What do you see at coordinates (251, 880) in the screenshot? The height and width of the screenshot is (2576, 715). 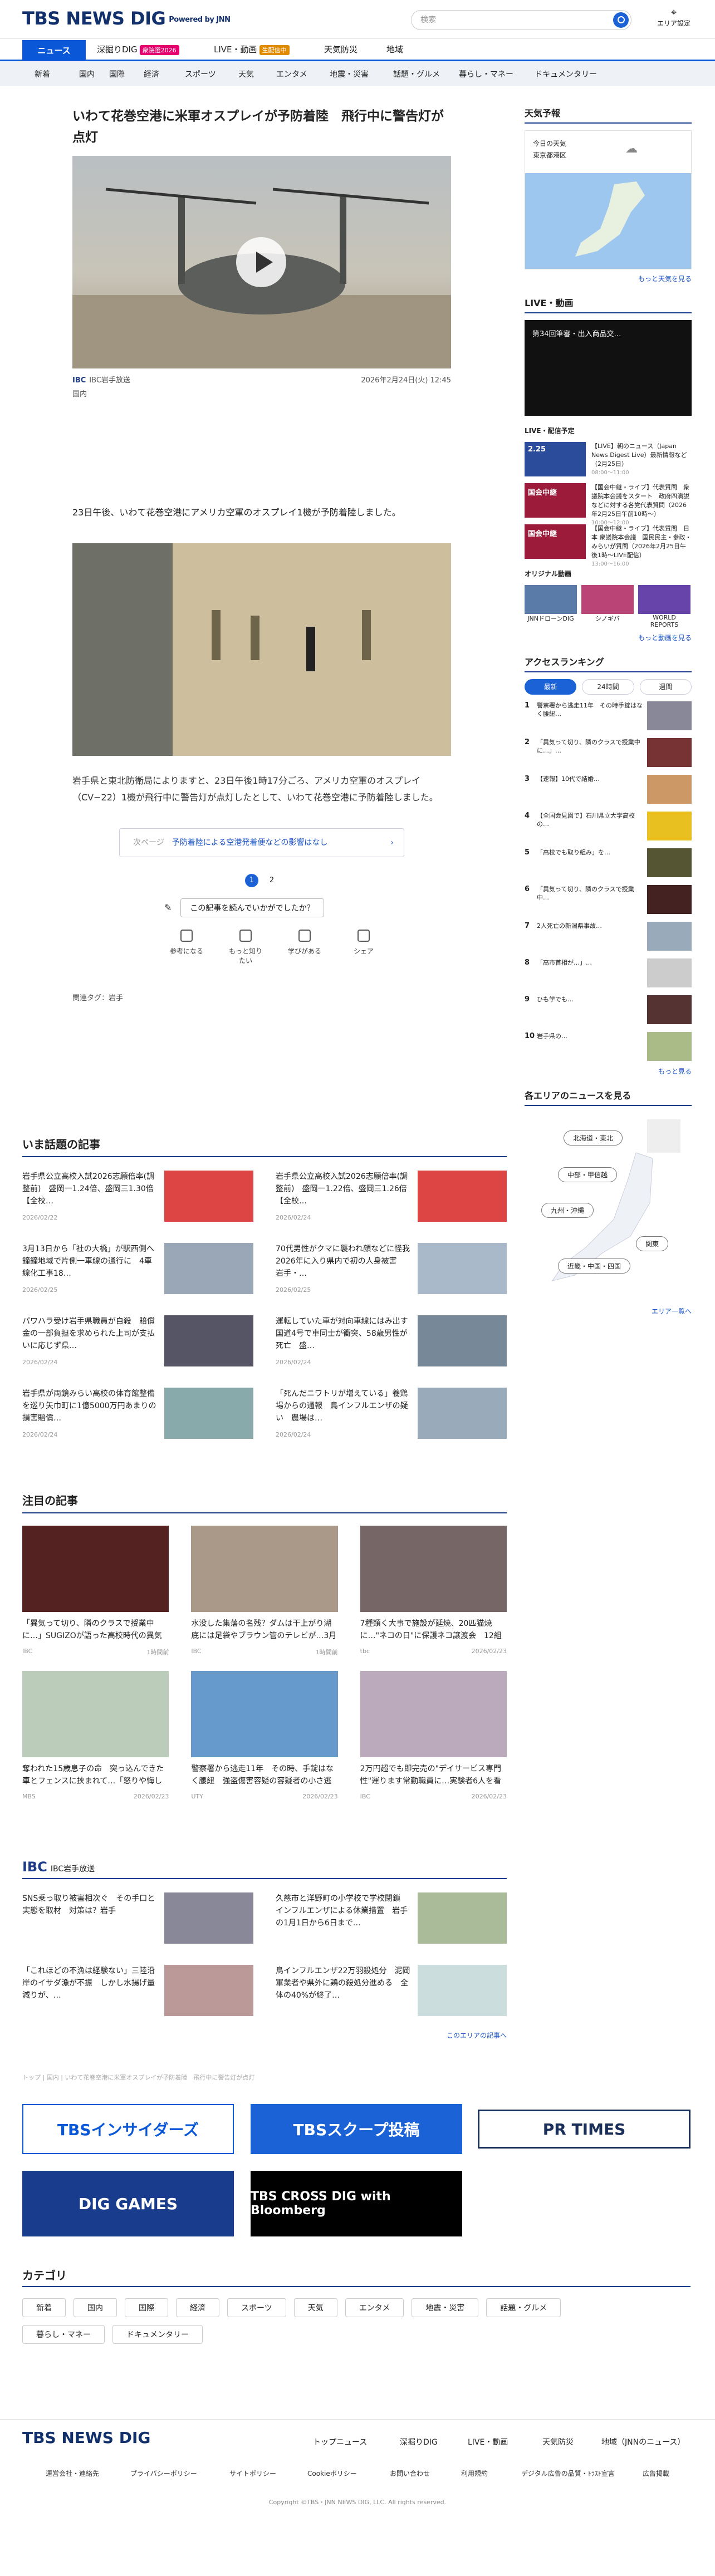 I see `page-1: 1` at bounding box center [251, 880].